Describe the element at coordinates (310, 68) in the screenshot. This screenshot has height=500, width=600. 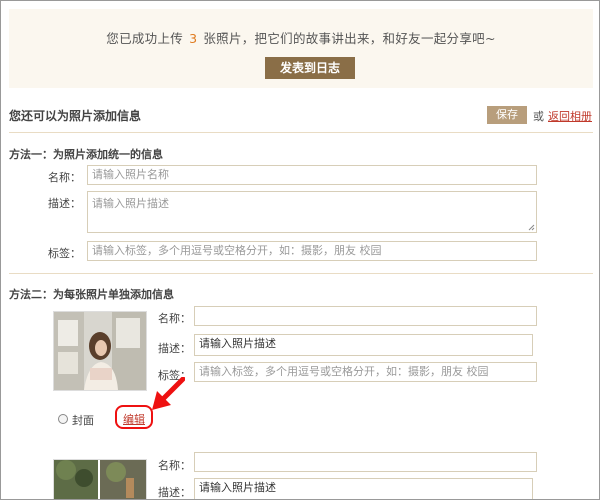
I see `publish-to-blog-button: 发表到日志` at that location.